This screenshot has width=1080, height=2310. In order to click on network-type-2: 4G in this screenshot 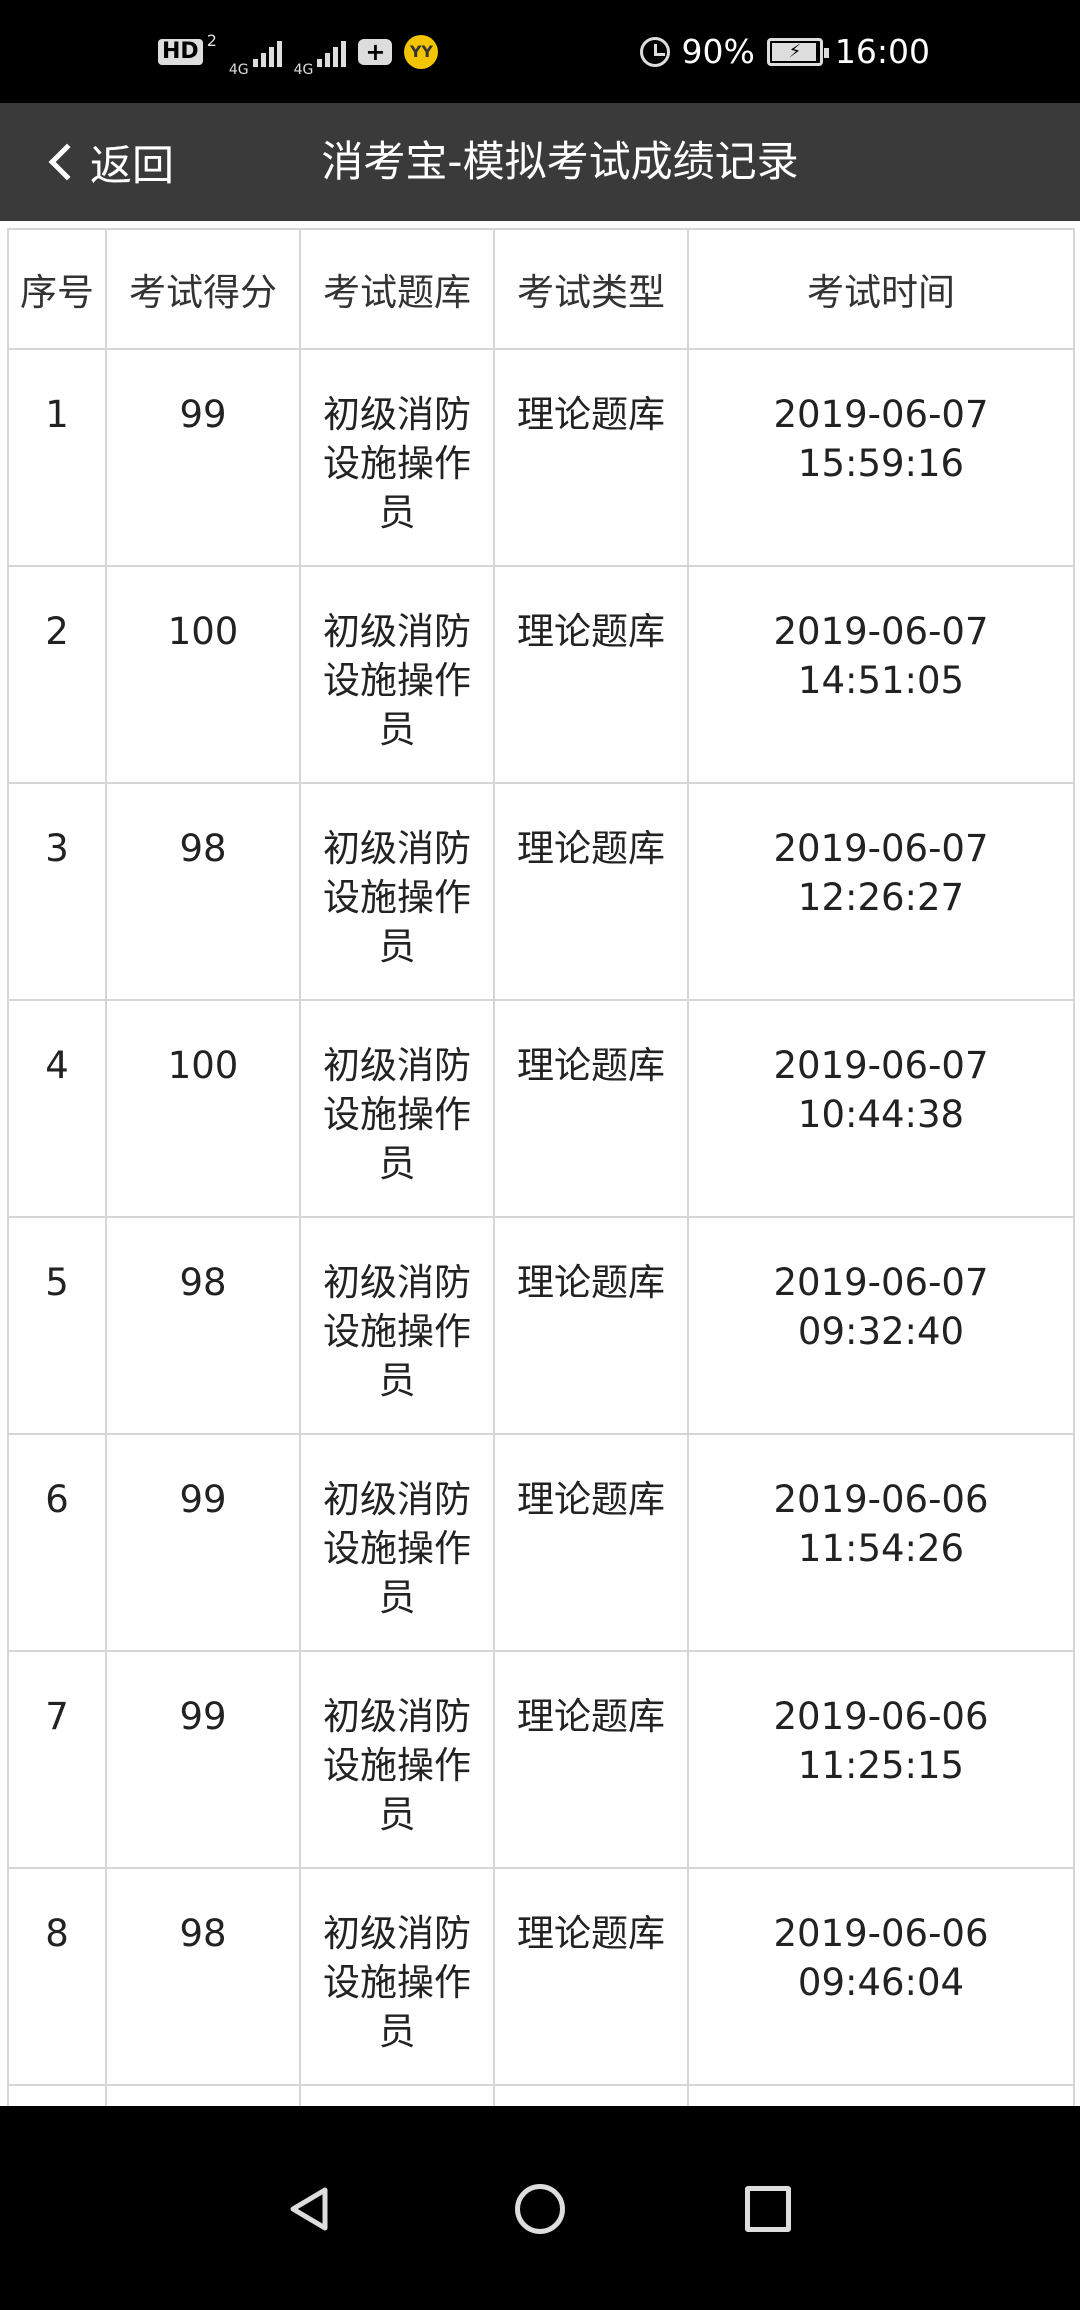, I will do `click(303, 69)`.